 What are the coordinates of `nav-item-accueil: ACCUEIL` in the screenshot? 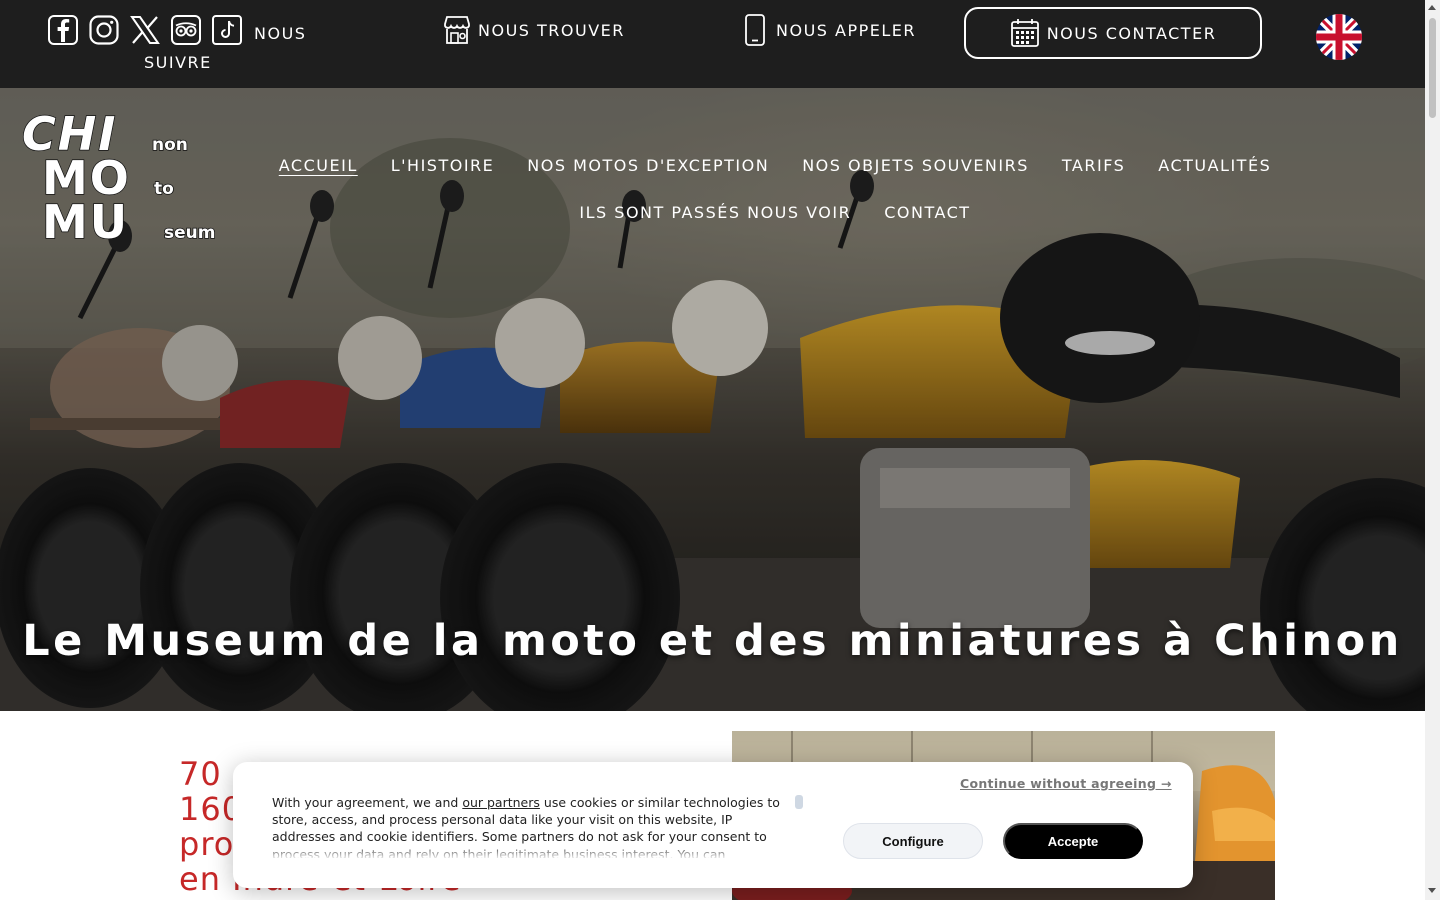 It's located at (318, 166).